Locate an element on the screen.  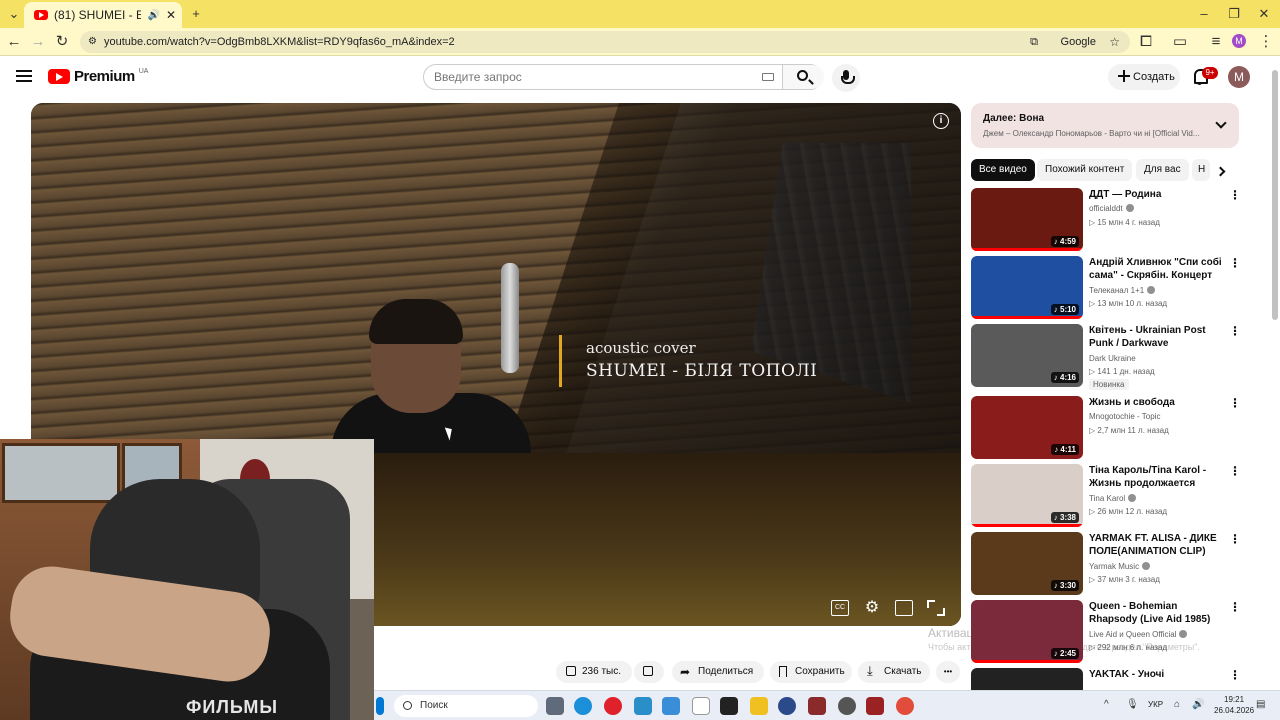
store-icon is located at coordinates (671, 706).